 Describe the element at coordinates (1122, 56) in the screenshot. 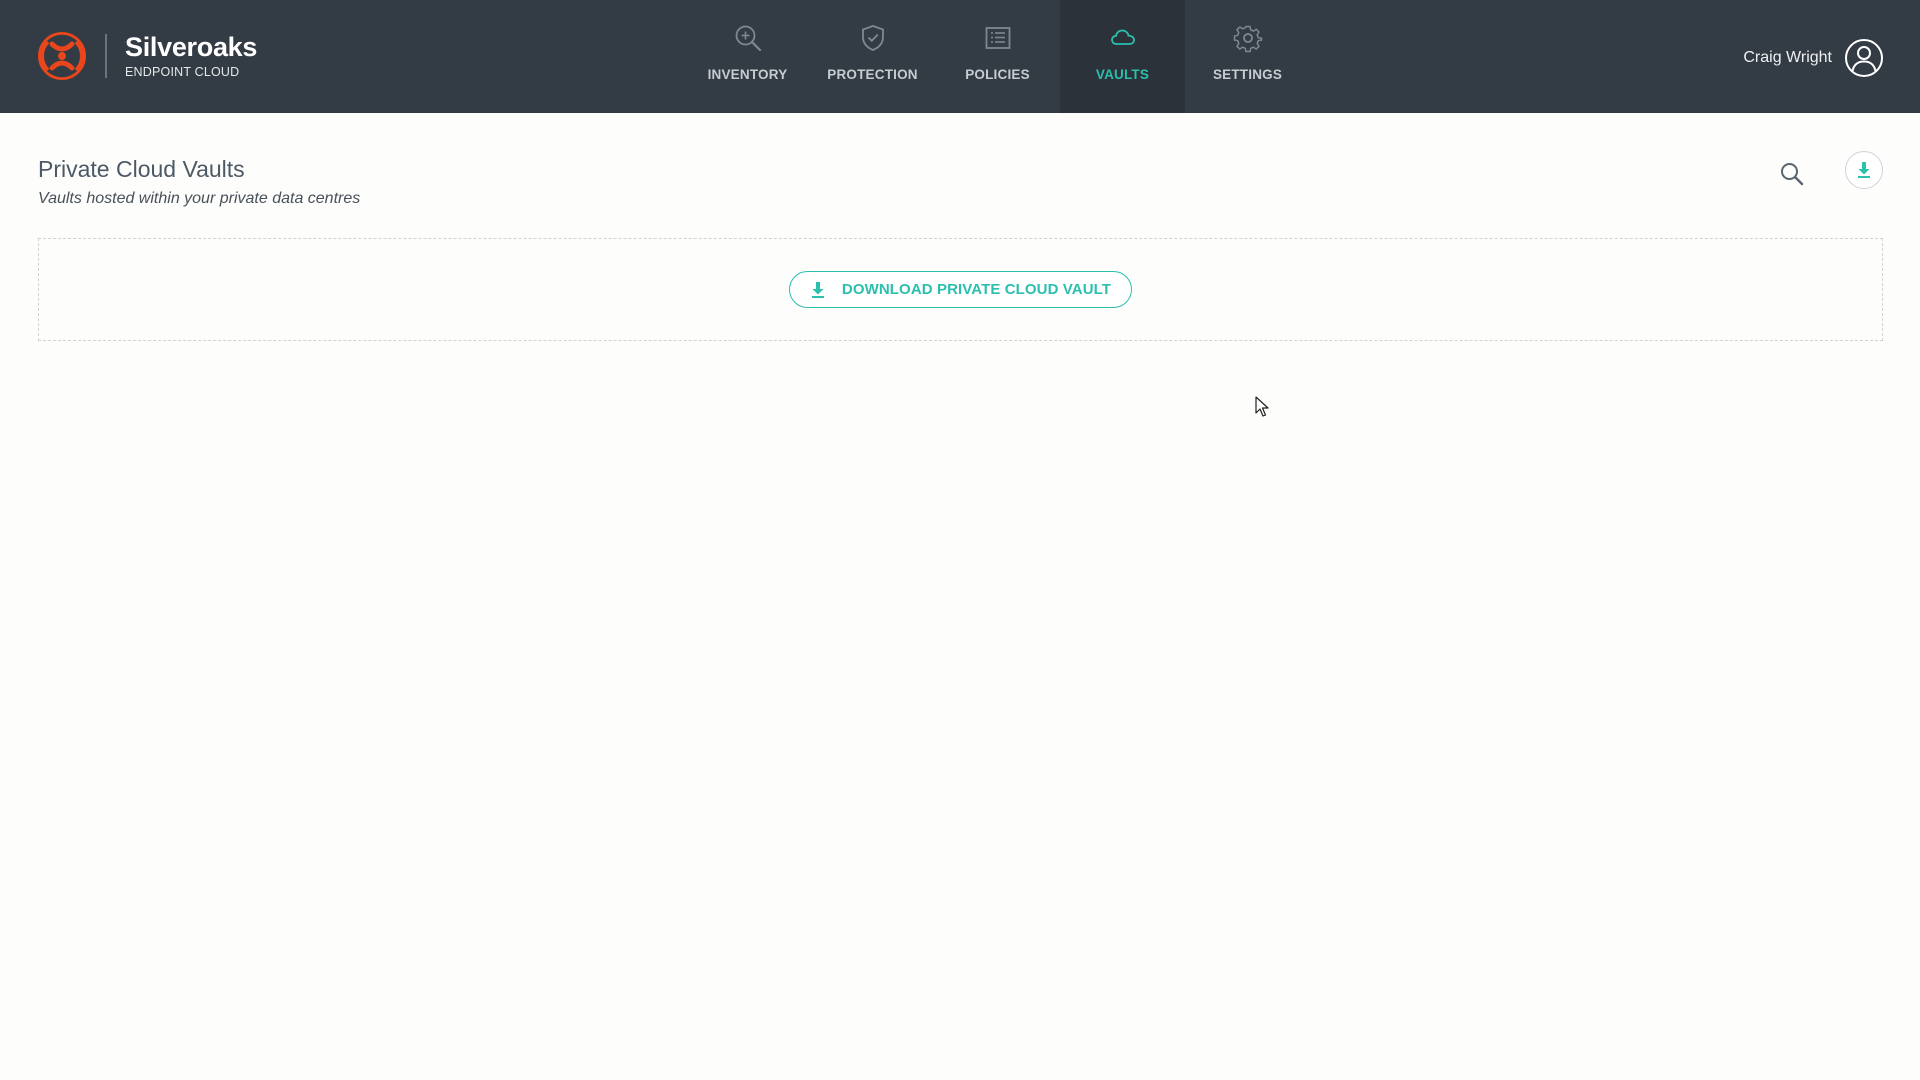

I see `nav-item-vaults: VAULTS` at that location.